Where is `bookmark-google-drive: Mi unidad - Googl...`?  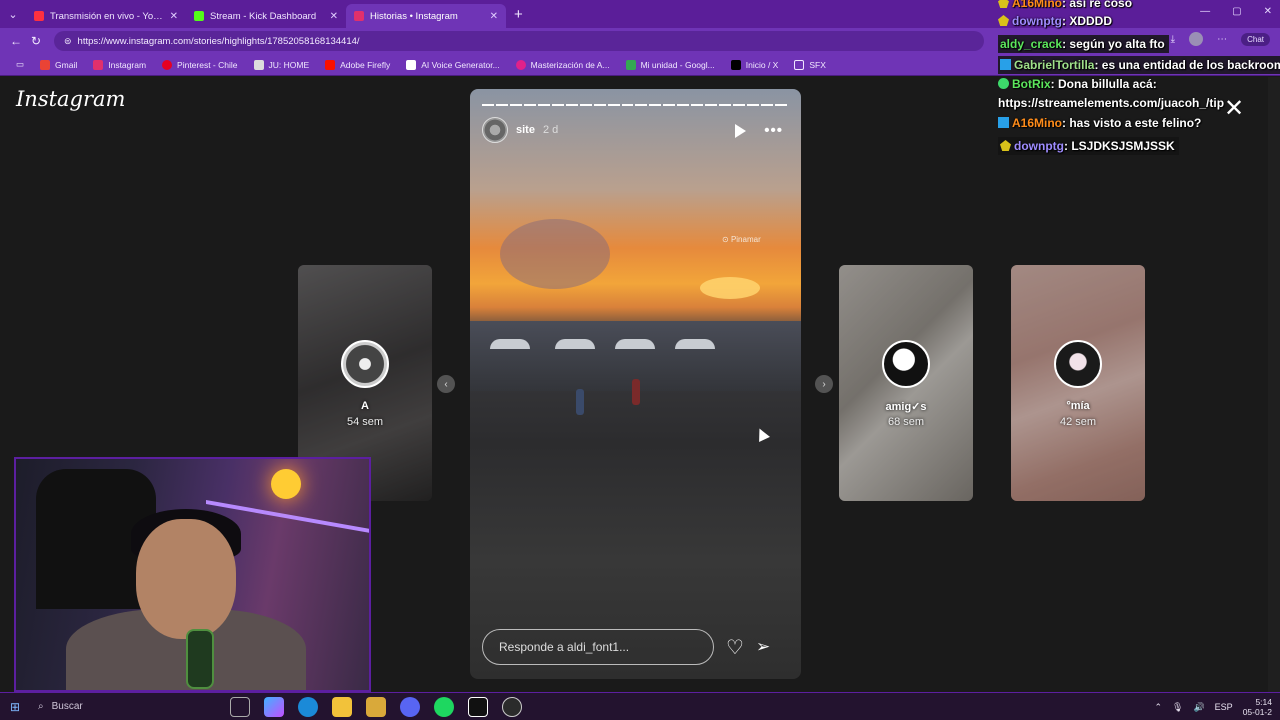 bookmark-google-drive: Mi unidad - Googl... is located at coordinates (670, 64).